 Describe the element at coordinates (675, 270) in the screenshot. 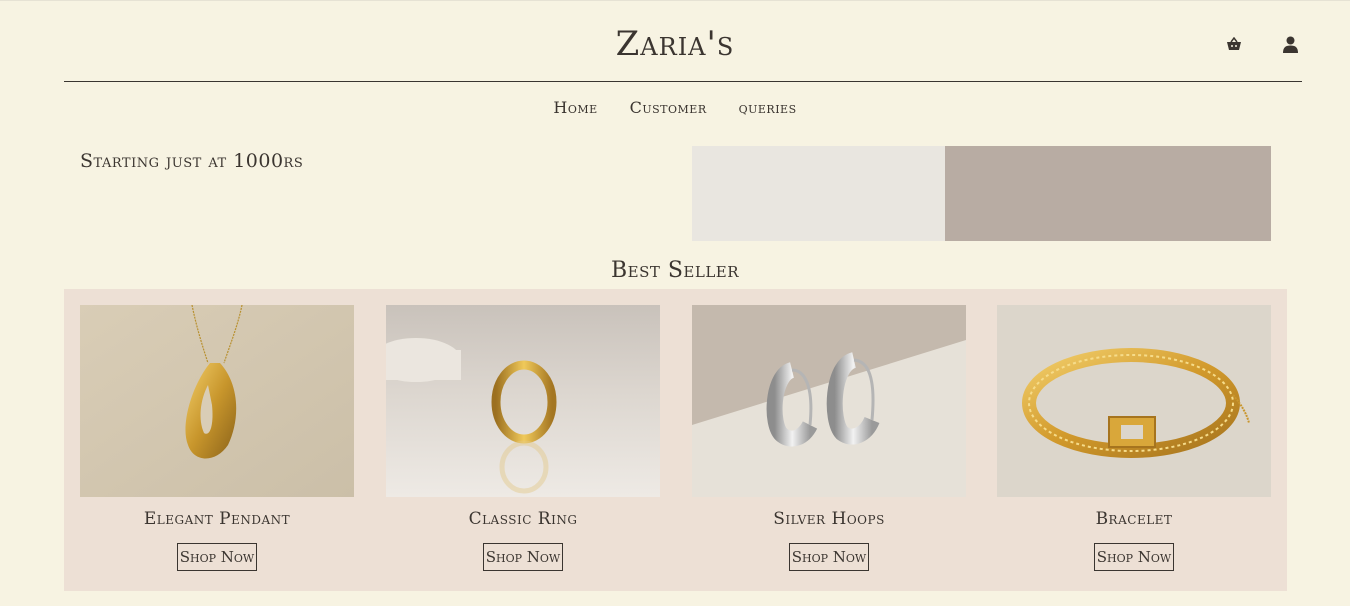

I see `best-seller-title: Best Seller` at that location.